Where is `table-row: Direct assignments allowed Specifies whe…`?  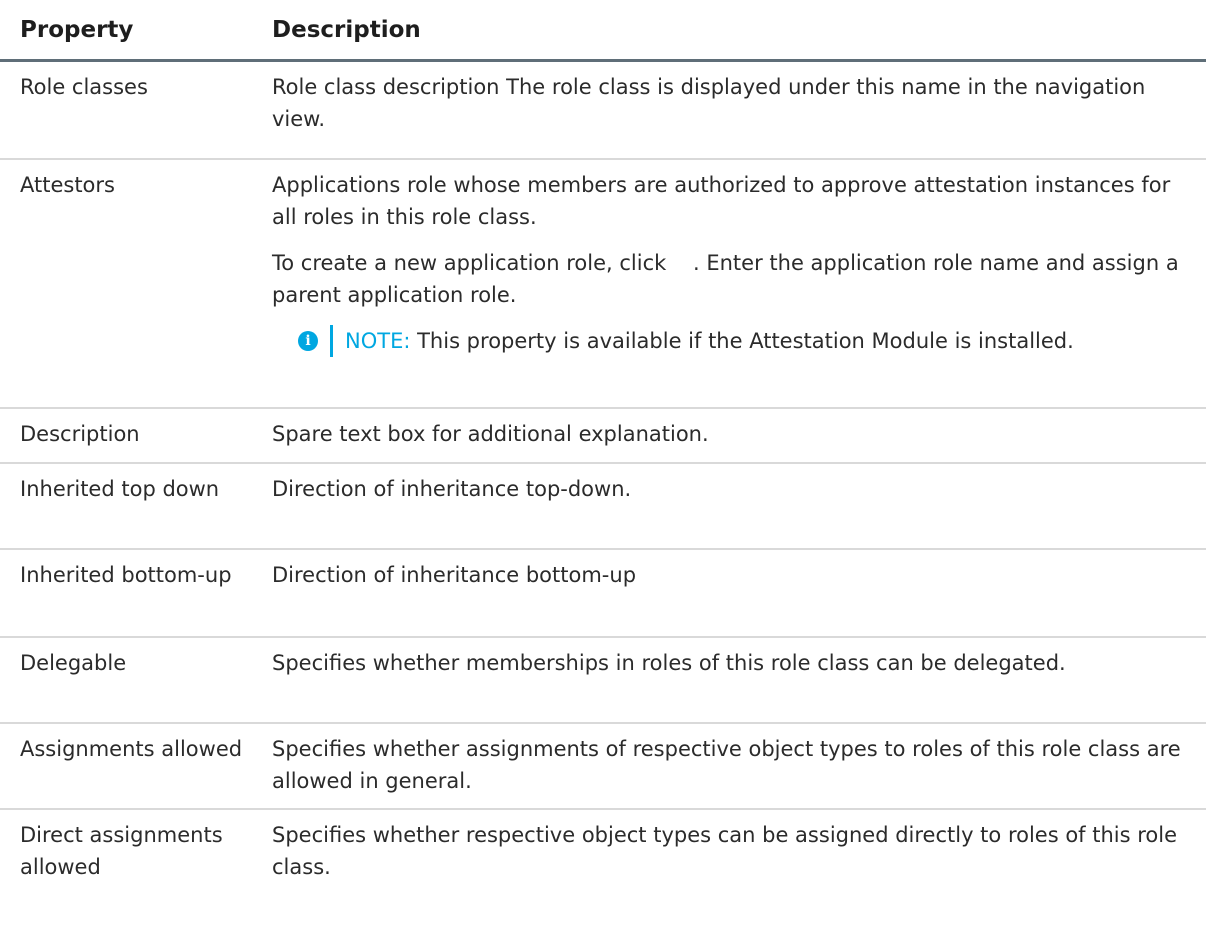
table-row: Direct assignments allowed Specifies whe… is located at coordinates (603, 870).